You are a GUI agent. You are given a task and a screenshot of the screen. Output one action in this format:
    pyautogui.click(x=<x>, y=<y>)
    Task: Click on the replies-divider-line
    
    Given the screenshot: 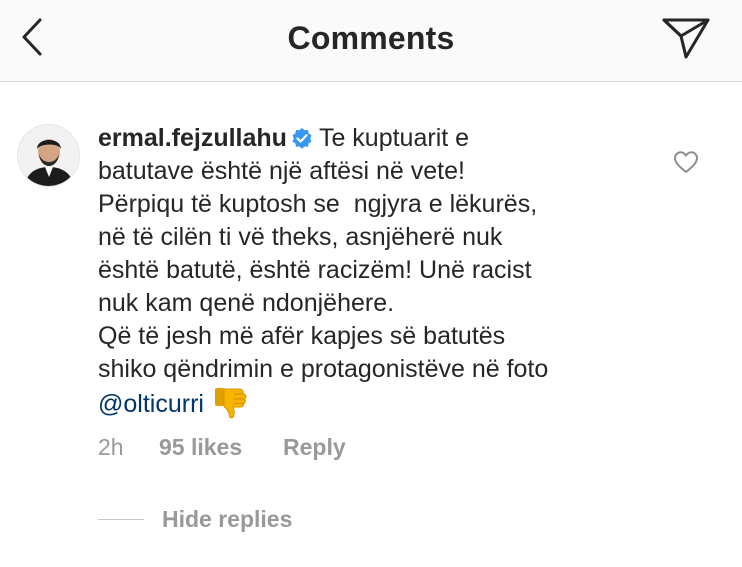 What is the action you would take?
    pyautogui.click(x=121, y=519)
    